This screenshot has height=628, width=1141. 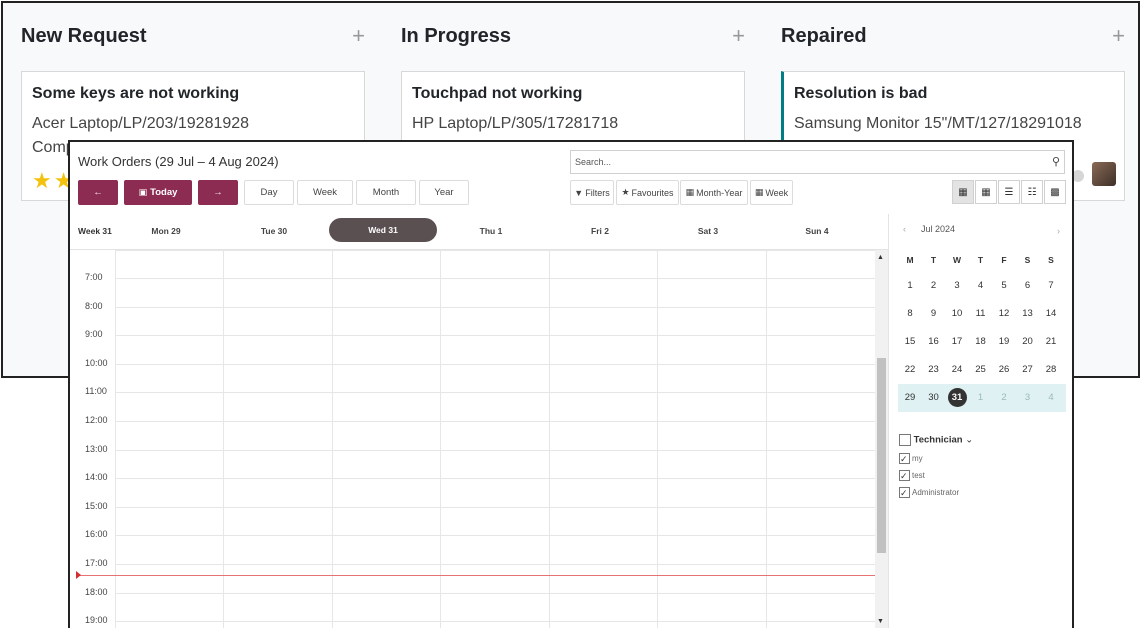 What do you see at coordinates (910, 314) in the screenshot?
I see `mini-day: 8` at bounding box center [910, 314].